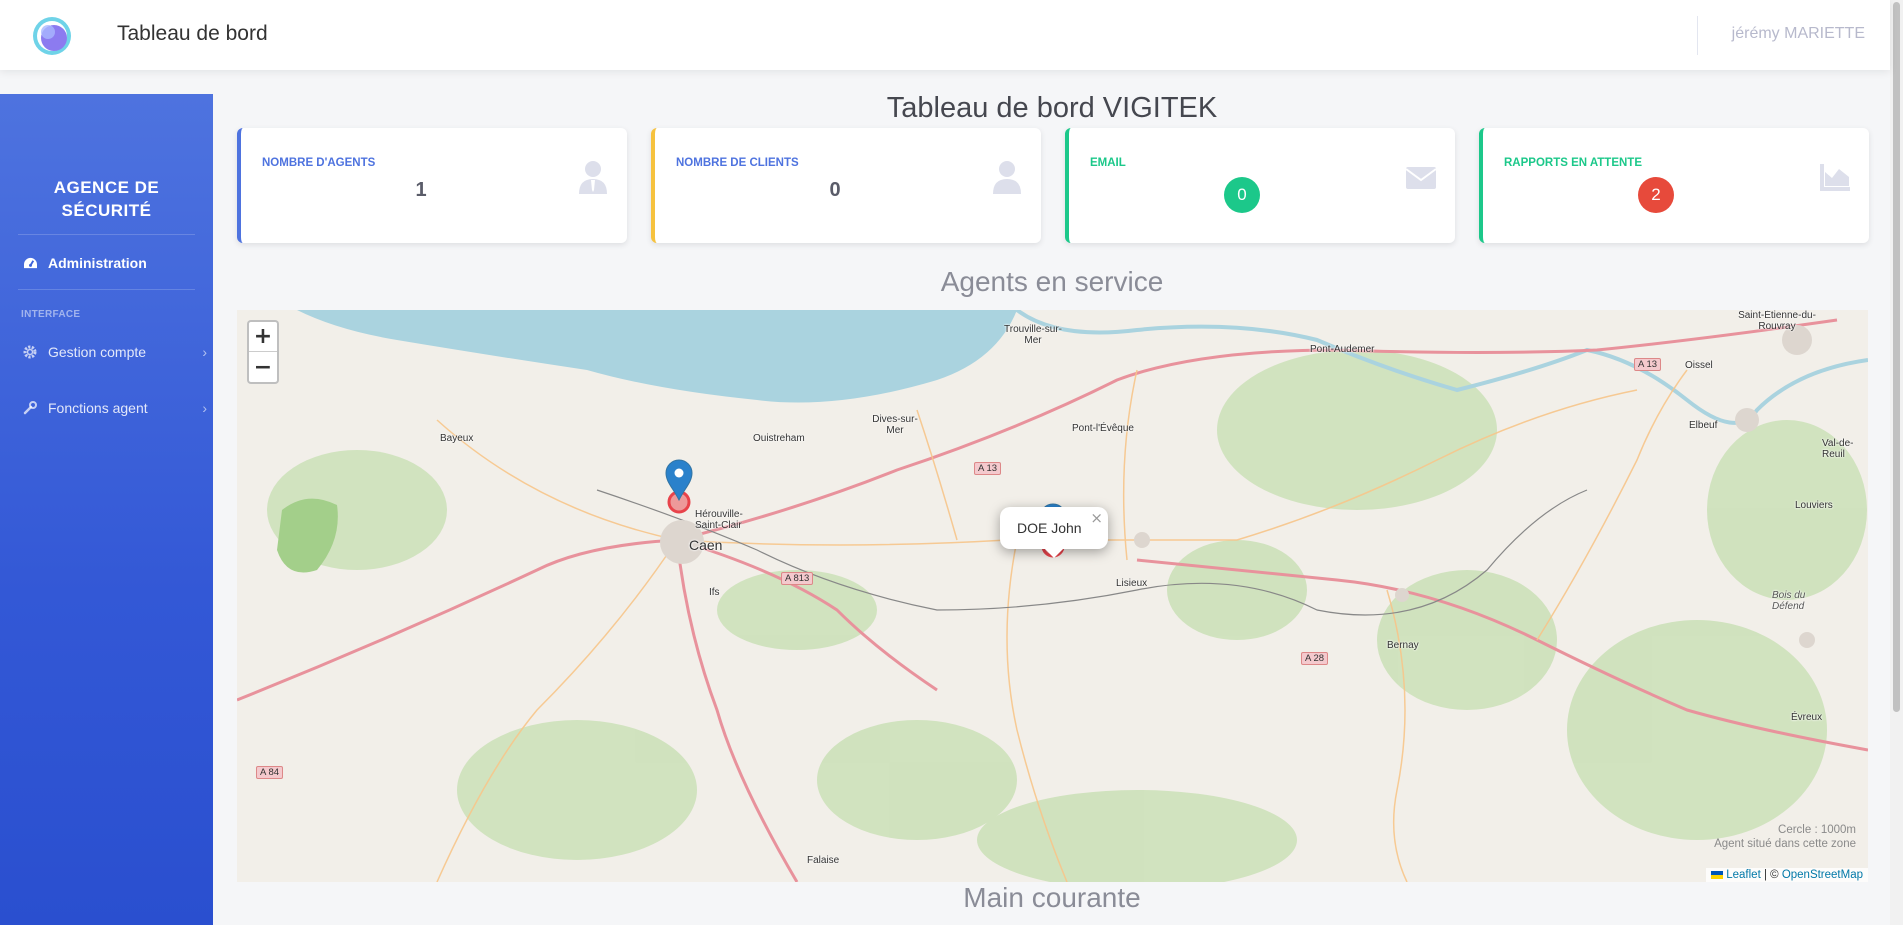  What do you see at coordinates (1896, 357) in the screenshot?
I see `scrollbar-thumb` at bounding box center [1896, 357].